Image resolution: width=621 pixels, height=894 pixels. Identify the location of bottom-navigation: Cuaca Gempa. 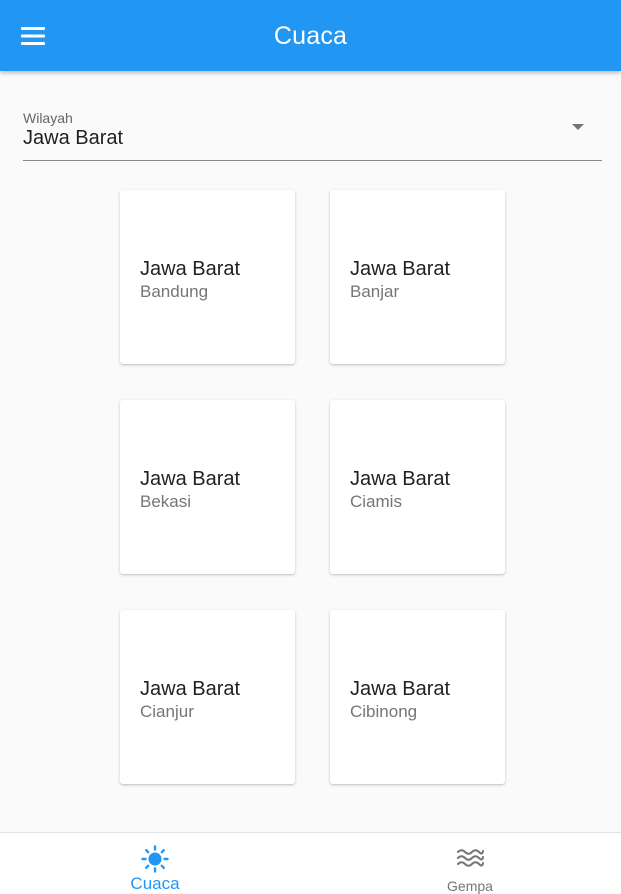
(310, 863).